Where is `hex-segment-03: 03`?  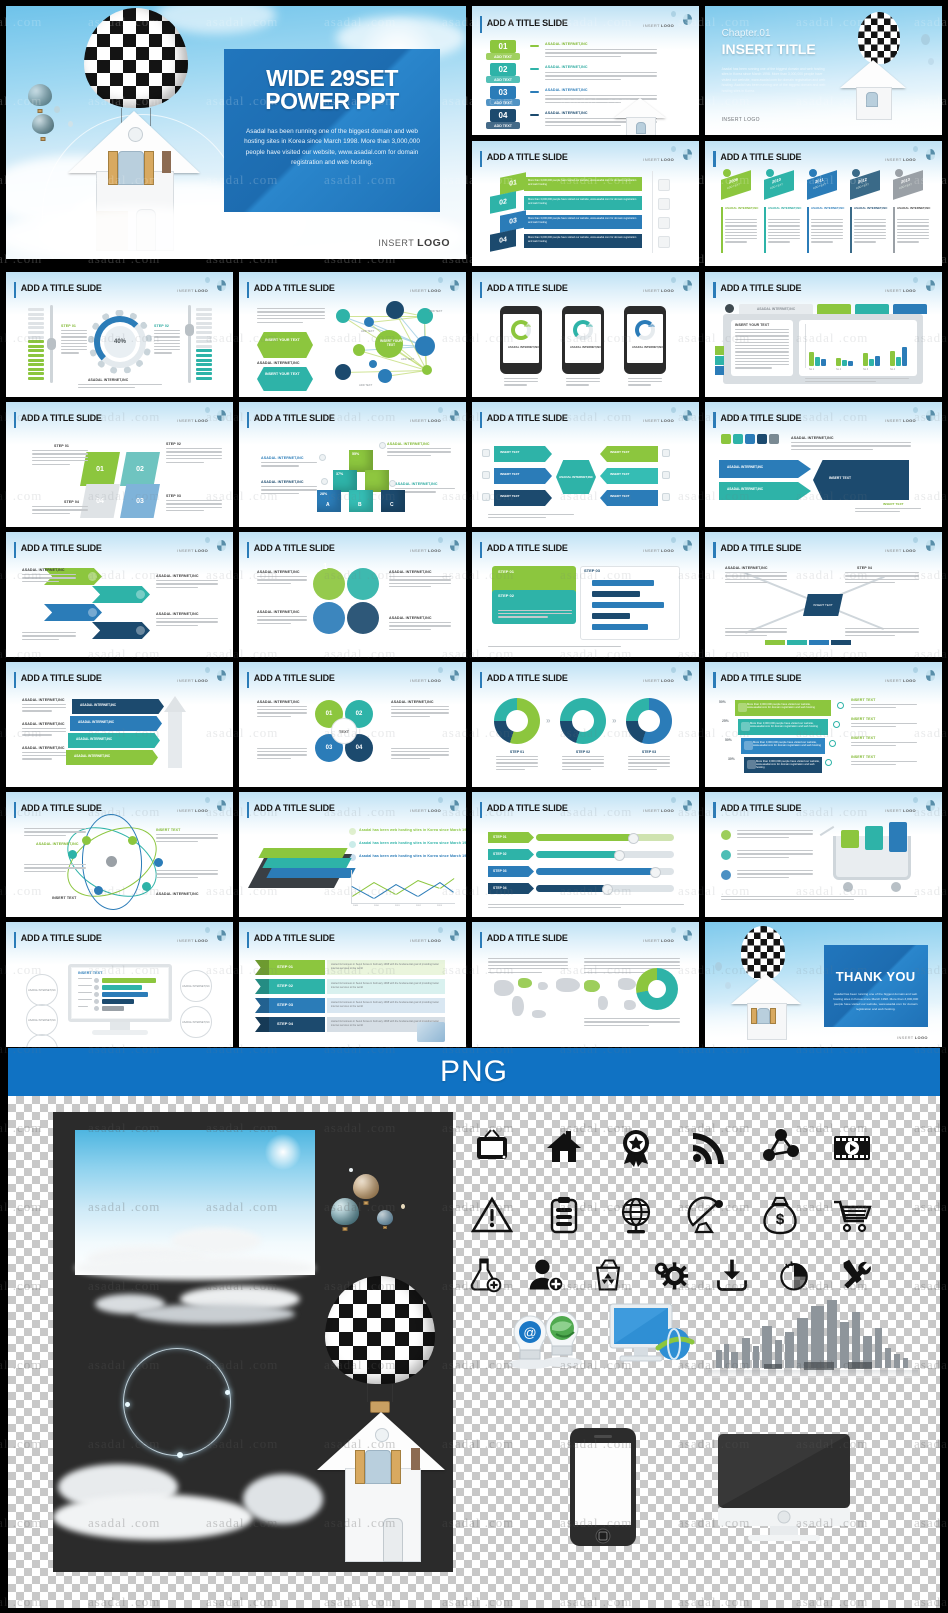 hex-segment-03: 03 is located at coordinates (140, 501).